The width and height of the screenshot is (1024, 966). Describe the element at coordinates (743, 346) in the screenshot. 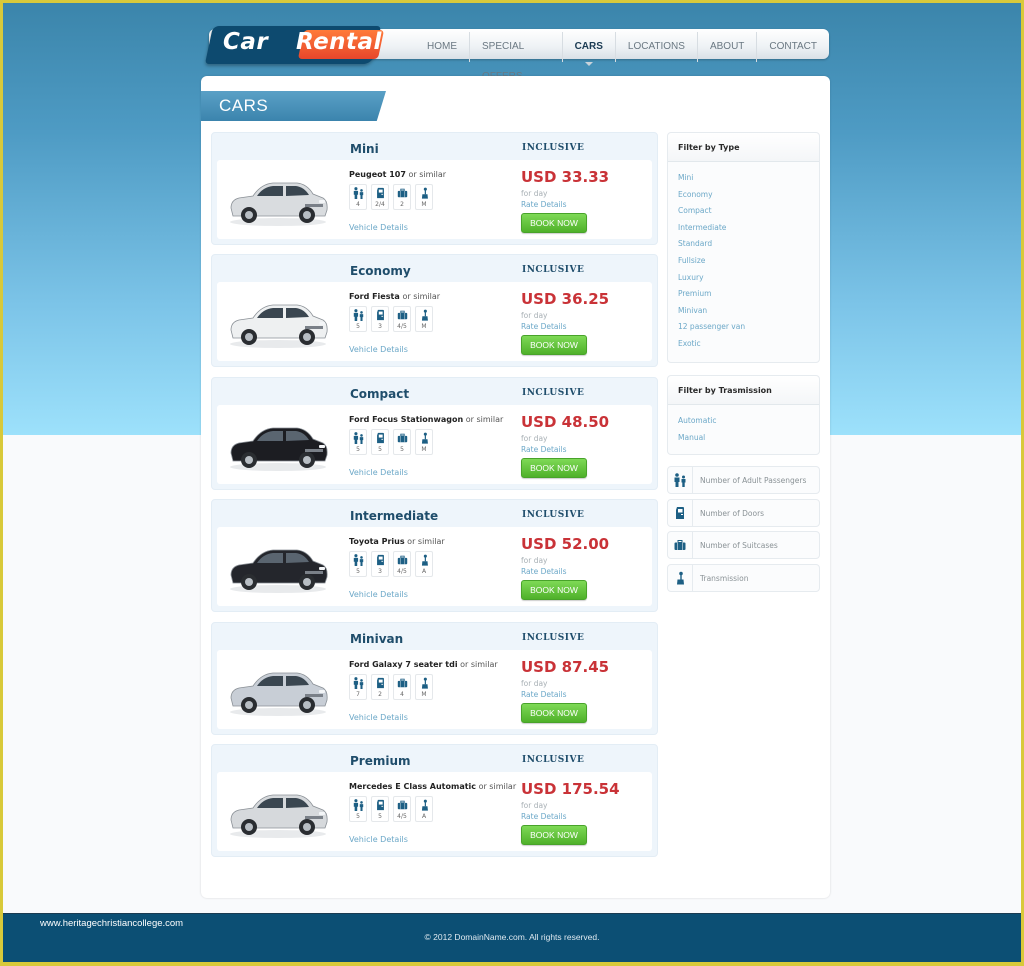

I see `filter-type-link: Exotic` at that location.